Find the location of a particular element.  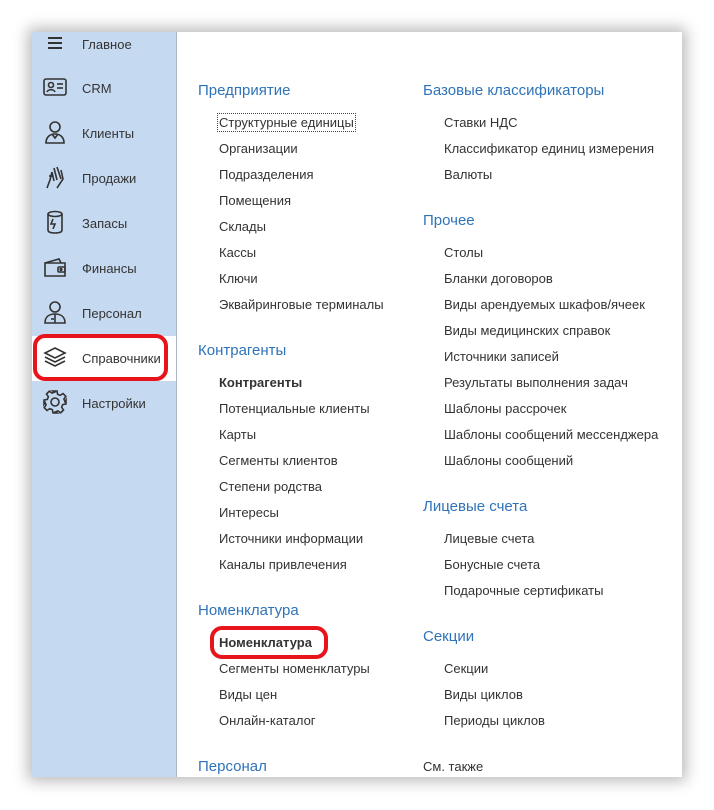

link-bonus-accounts: Бонусные счета is located at coordinates (492, 564).